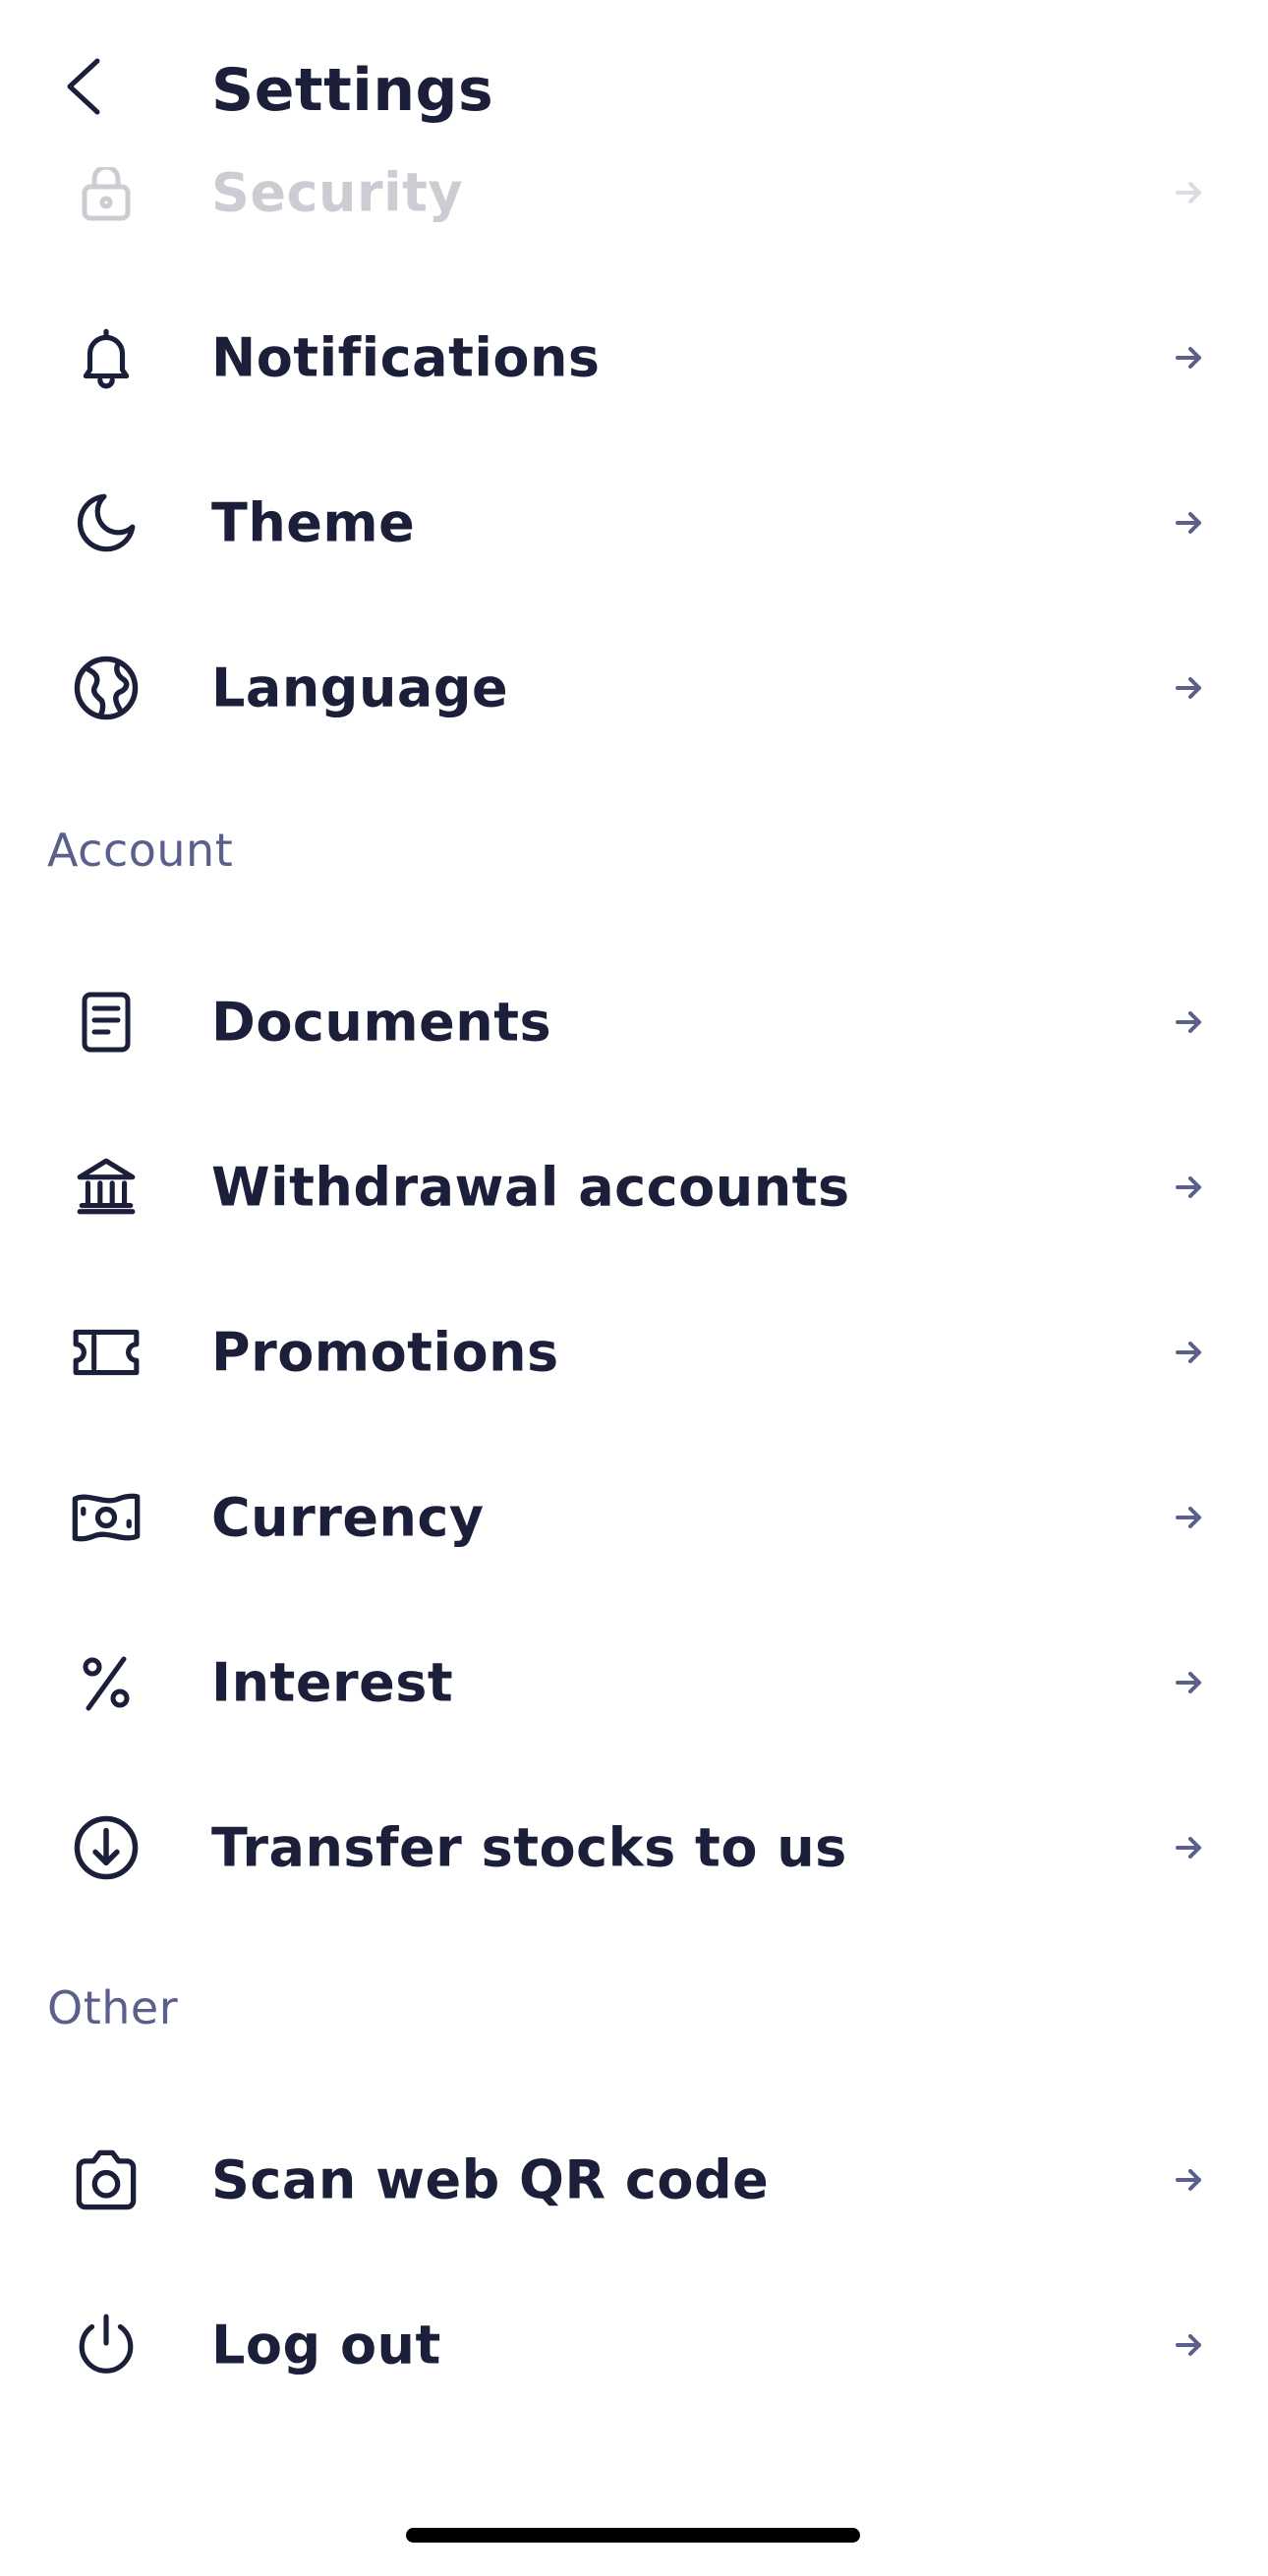 The height and width of the screenshot is (2576, 1268). Describe the element at coordinates (352, 90) in the screenshot. I see `page-title: Settings` at that location.